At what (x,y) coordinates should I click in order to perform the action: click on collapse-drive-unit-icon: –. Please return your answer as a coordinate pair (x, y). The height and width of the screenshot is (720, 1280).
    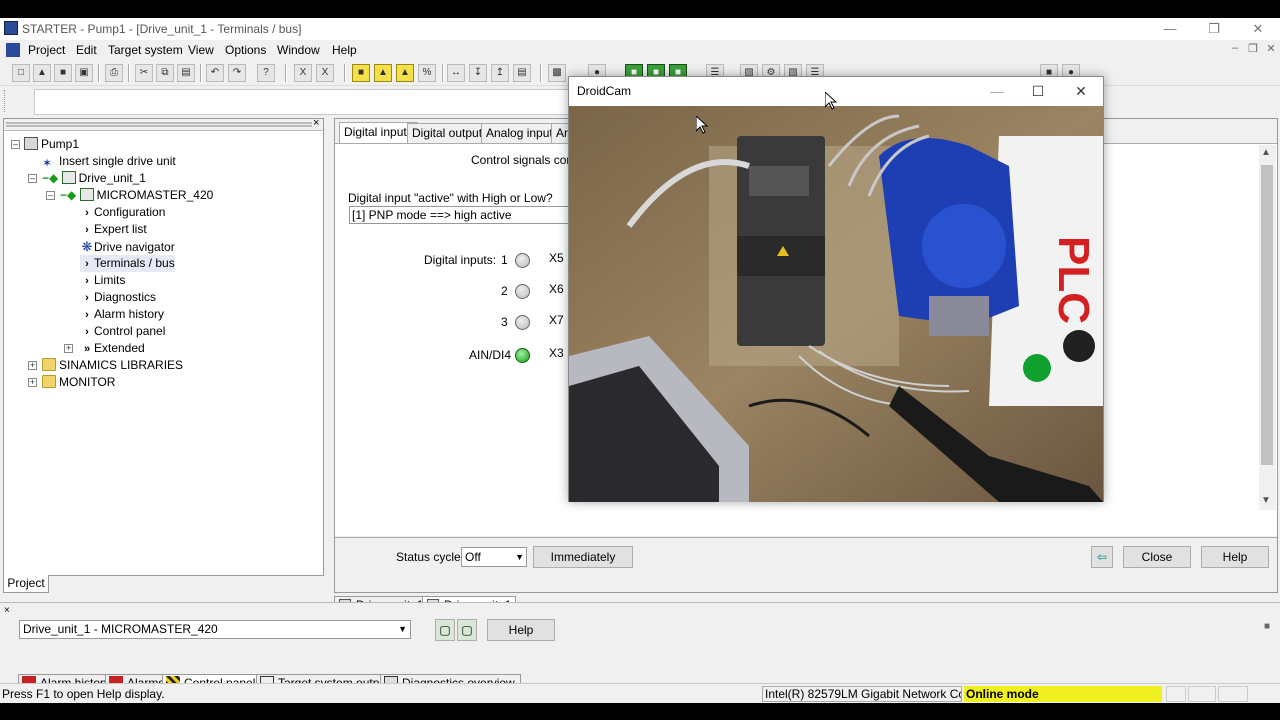
    Looking at the image, I should click on (32, 178).